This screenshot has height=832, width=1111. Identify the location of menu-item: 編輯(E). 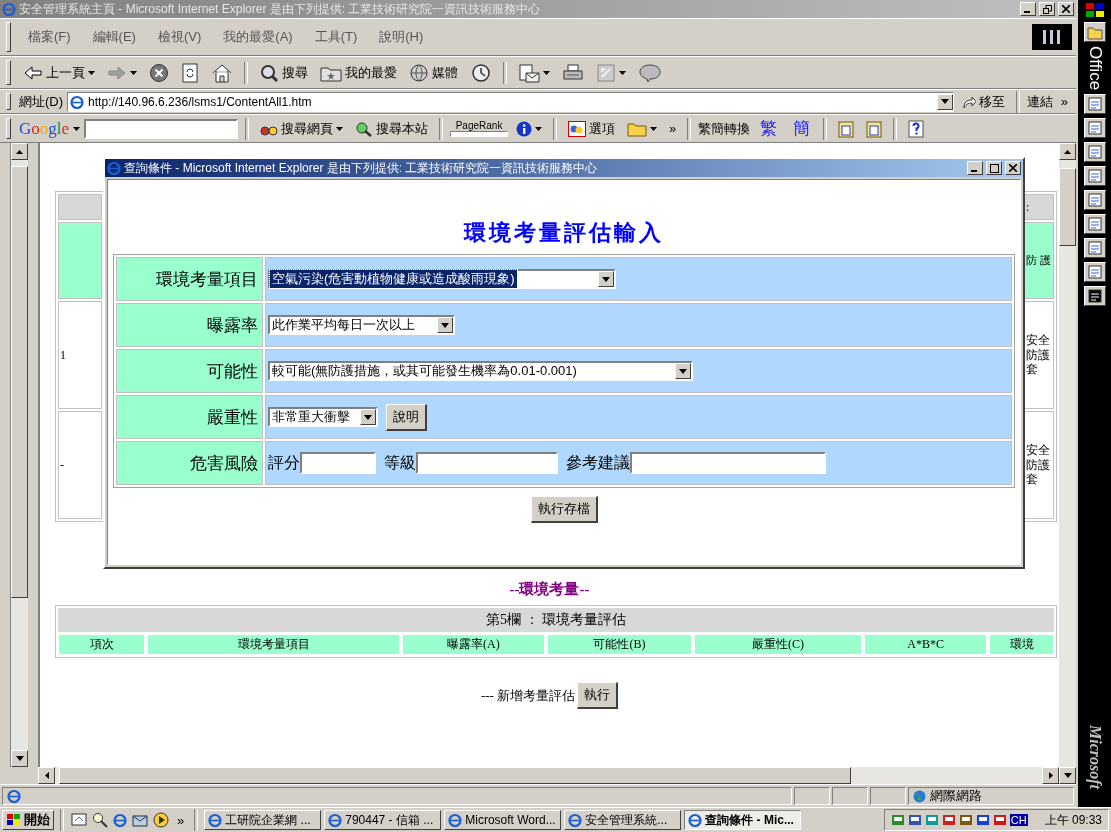
(114, 37).